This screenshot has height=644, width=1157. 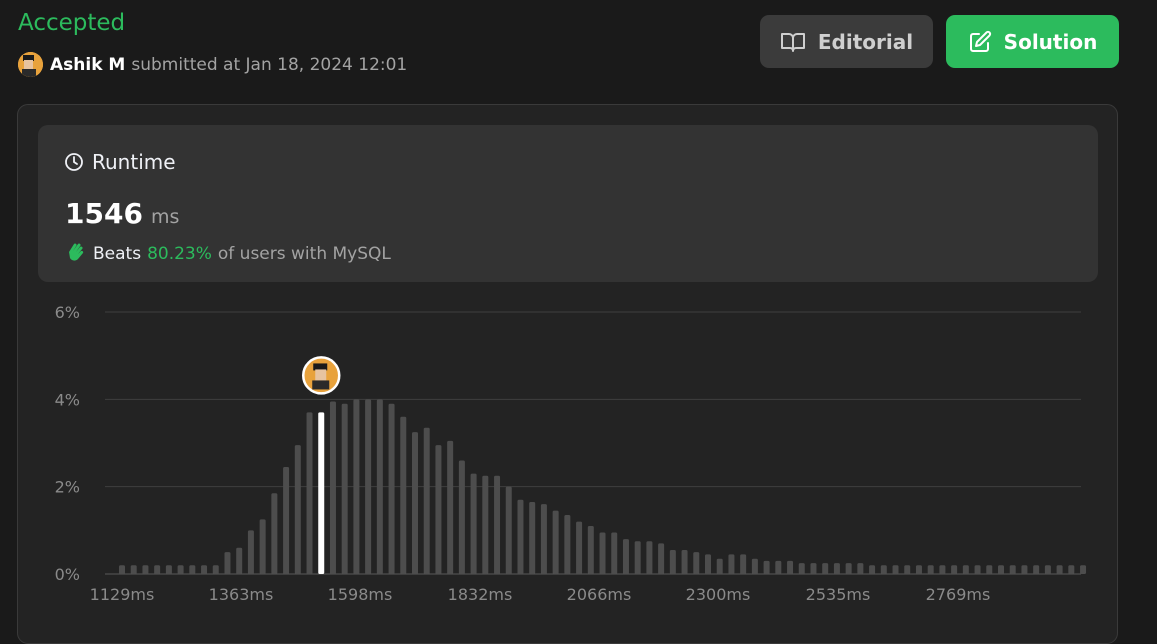 I want to click on x-tick-label: 1598ms, so click(x=360, y=594).